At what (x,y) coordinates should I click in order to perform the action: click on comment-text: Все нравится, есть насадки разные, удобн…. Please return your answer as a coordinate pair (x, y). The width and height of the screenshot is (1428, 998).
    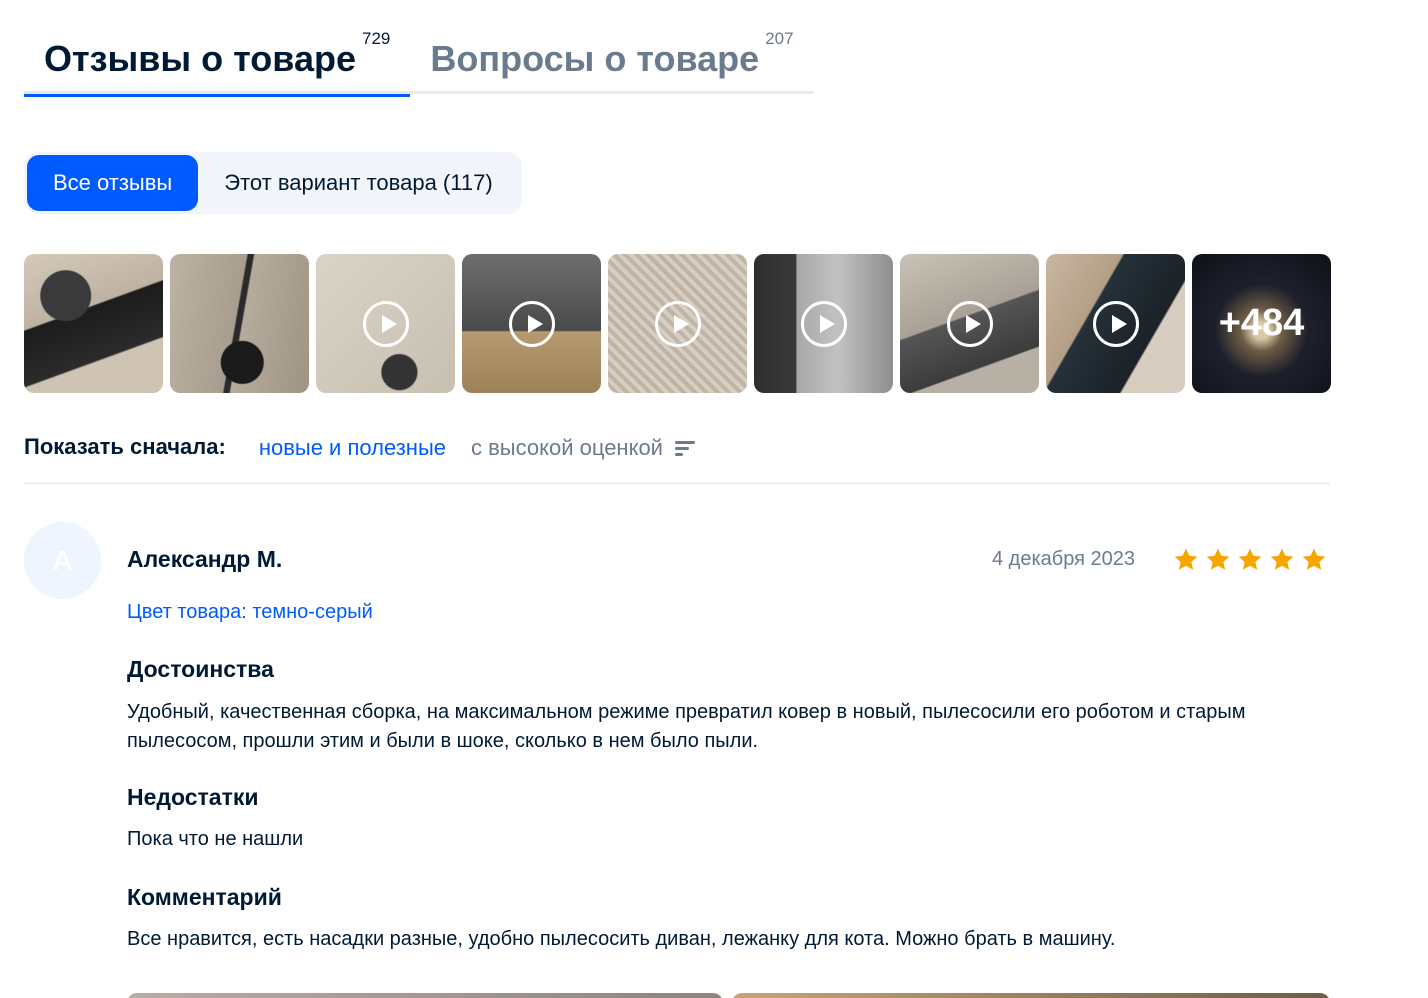
    Looking at the image, I should click on (621, 939).